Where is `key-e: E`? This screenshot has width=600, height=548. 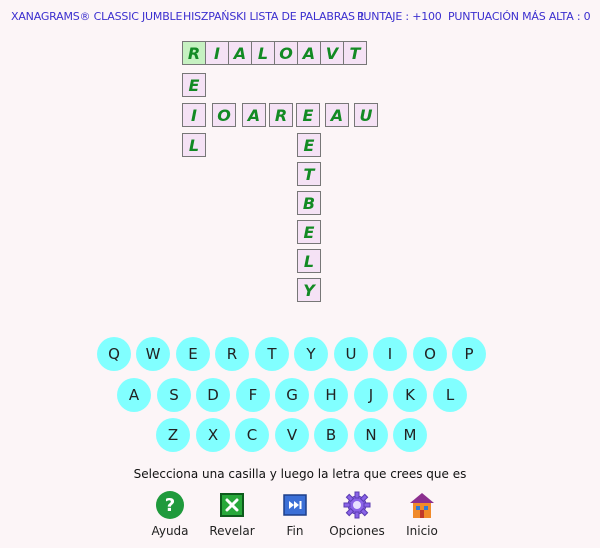
key-e: E is located at coordinates (193, 354).